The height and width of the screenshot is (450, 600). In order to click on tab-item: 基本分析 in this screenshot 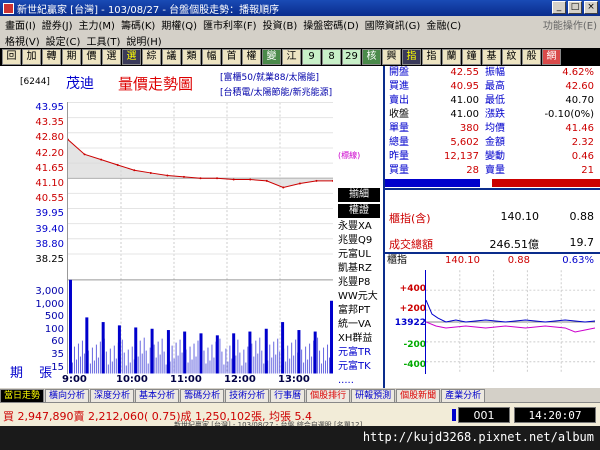, I will do `click(157, 395)`.